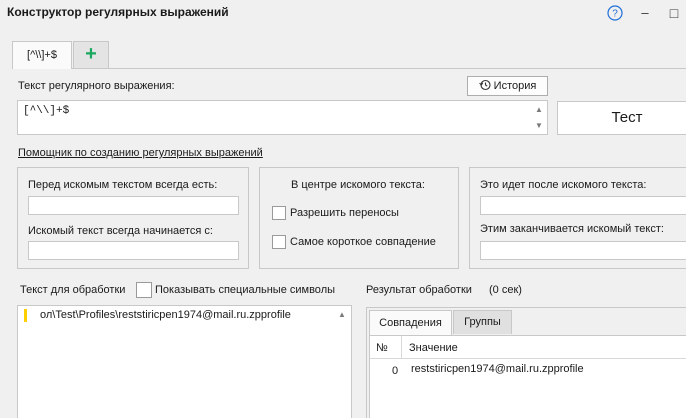 Image resolution: width=686 pixels, height=418 pixels. Describe the element at coordinates (245, 290) in the screenshot. I see `show-special-chars-label: Показывать специальные символы` at that location.